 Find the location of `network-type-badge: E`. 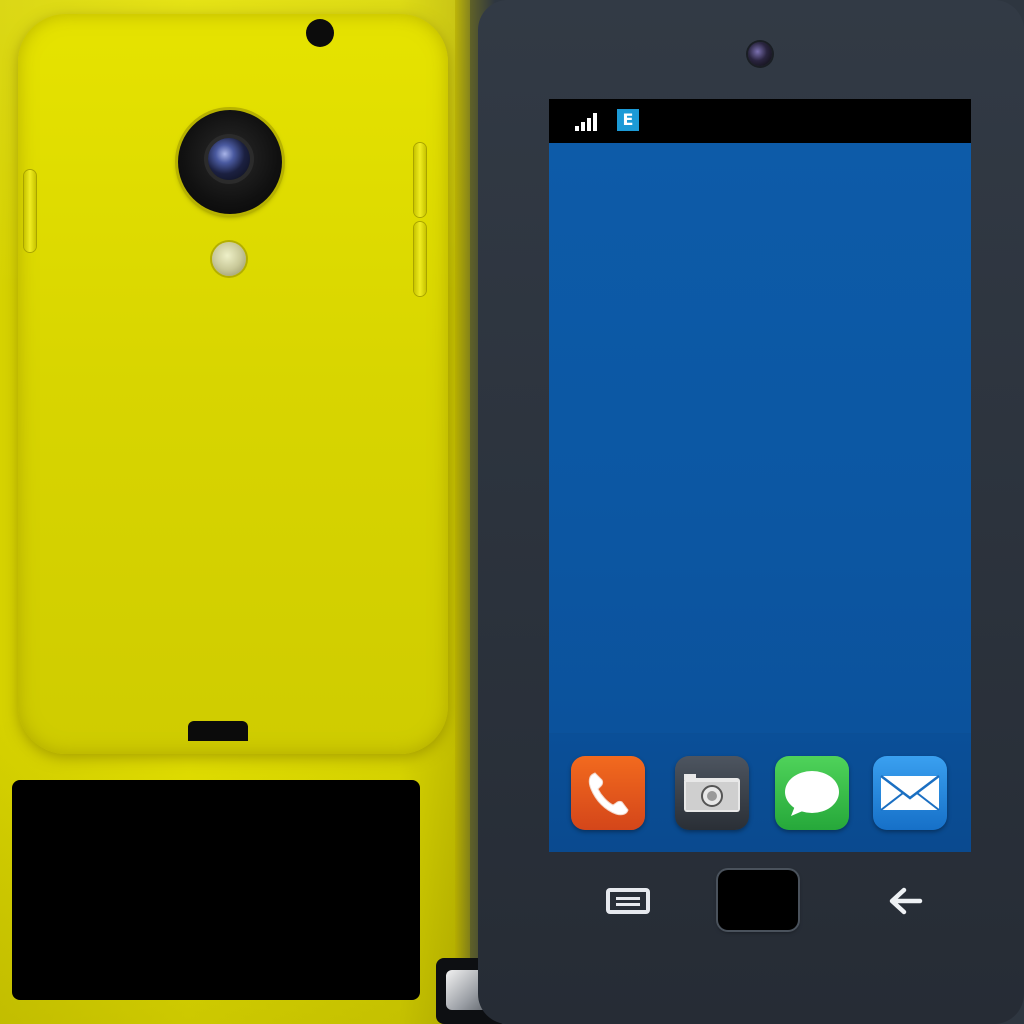

network-type-badge: E is located at coordinates (628, 120).